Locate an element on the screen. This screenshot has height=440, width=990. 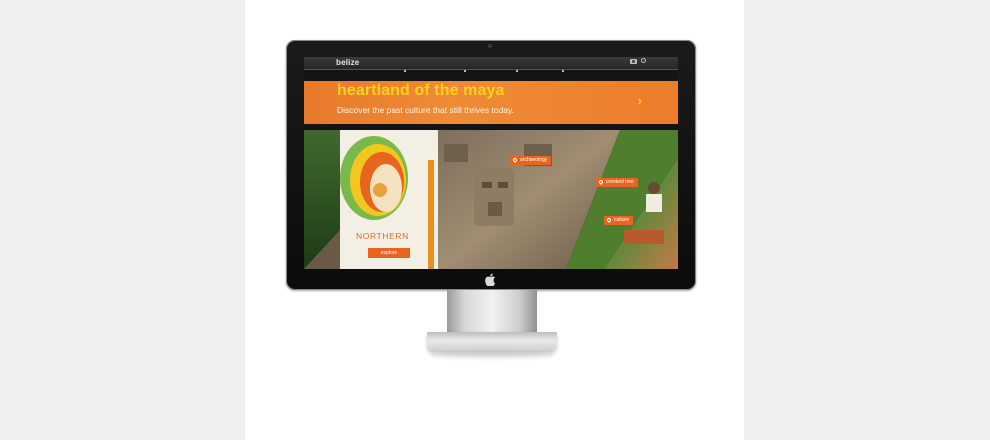
nav-icons is located at coordinates (638, 61).